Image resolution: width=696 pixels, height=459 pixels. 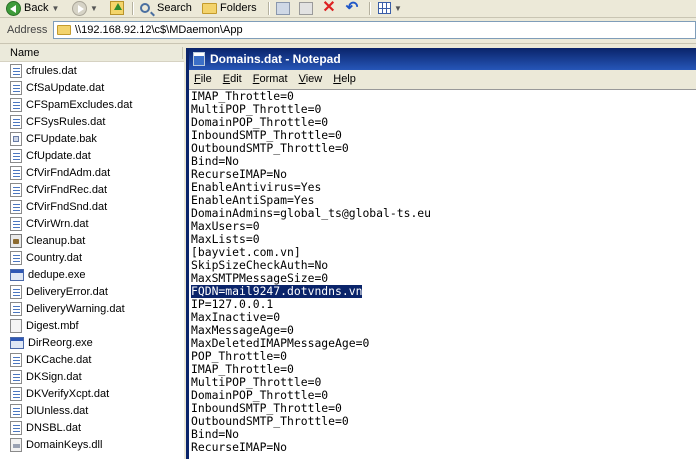 I want to click on file-list-item: Cleanup.bat, so click(x=47, y=241).